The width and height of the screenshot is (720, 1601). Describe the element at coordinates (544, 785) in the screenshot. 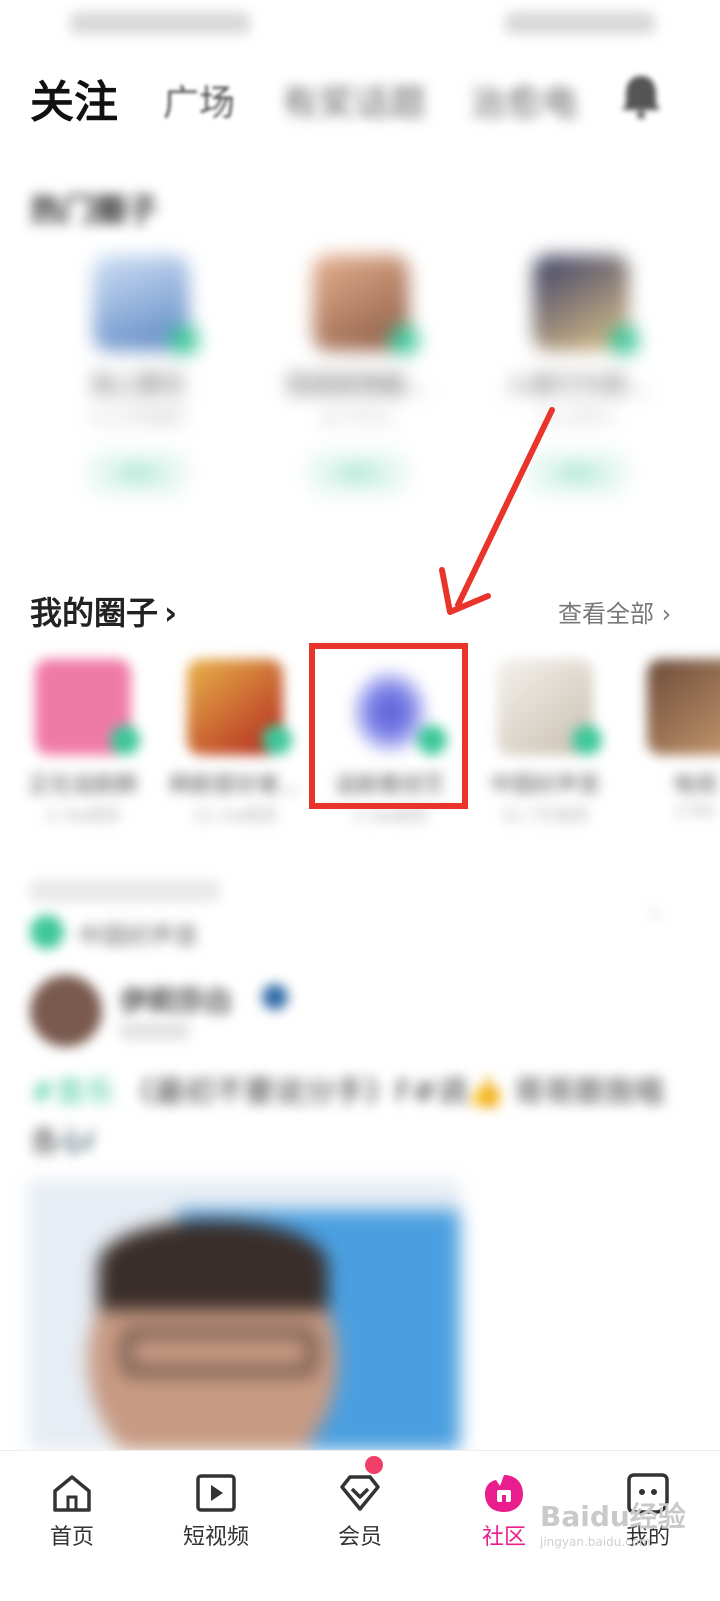

I see `my-circle-name: 中国好声音` at that location.